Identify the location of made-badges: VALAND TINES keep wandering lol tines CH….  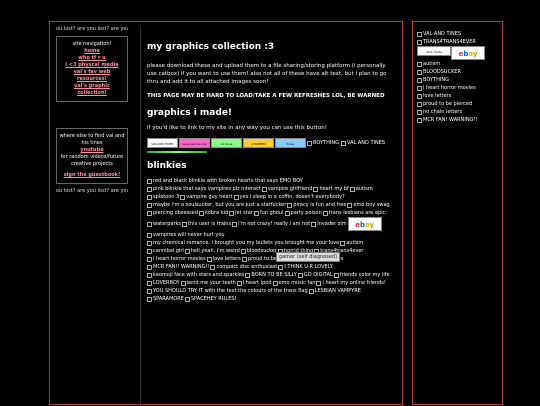
(270, 143).